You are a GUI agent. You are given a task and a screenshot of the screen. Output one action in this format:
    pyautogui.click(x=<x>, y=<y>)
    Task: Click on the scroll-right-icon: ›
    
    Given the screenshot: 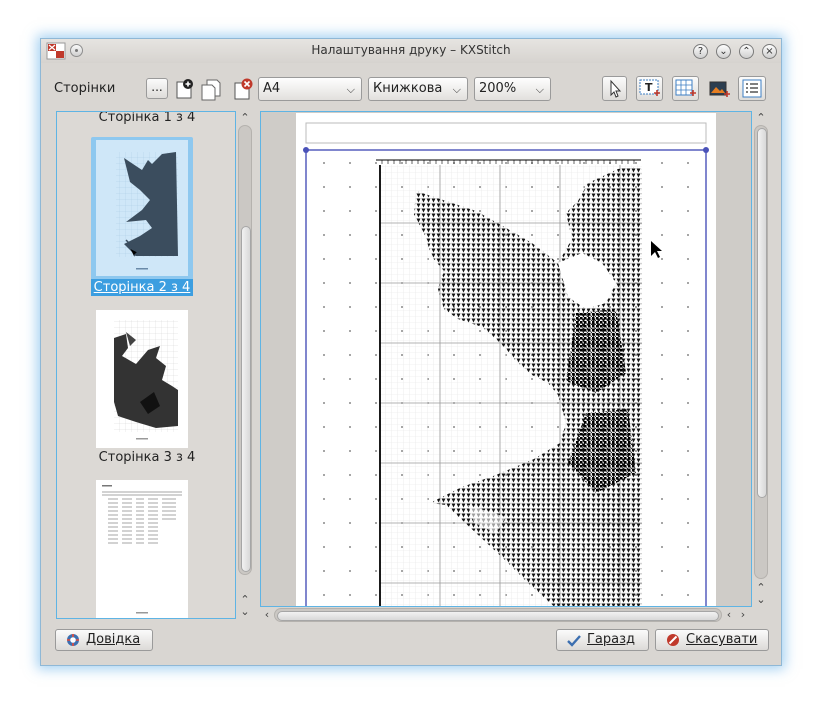 What is the action you would take?
    pyautogui.click(x=743, y=614)
    